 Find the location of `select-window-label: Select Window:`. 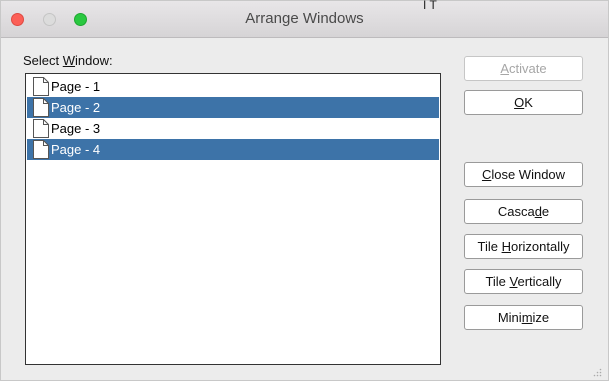

select-window-label: Select Window: is located at coordinates (68, 60).